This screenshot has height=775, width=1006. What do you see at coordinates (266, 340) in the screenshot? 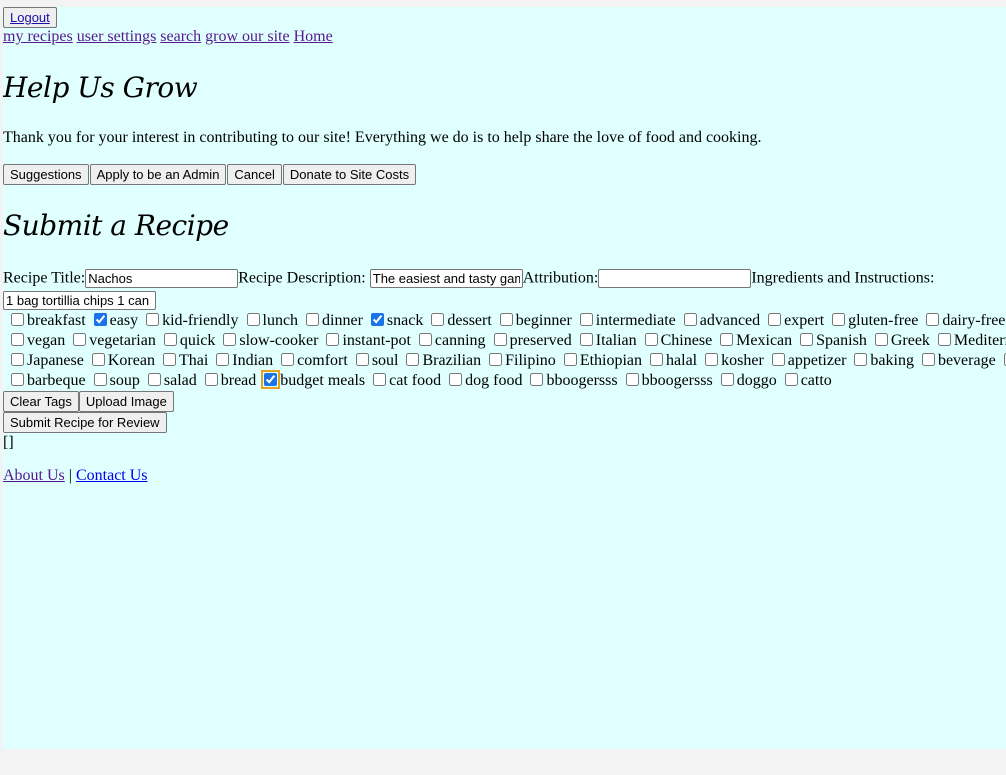
I see `tag-item: slow-cooker` at bounding box center [266, 340].